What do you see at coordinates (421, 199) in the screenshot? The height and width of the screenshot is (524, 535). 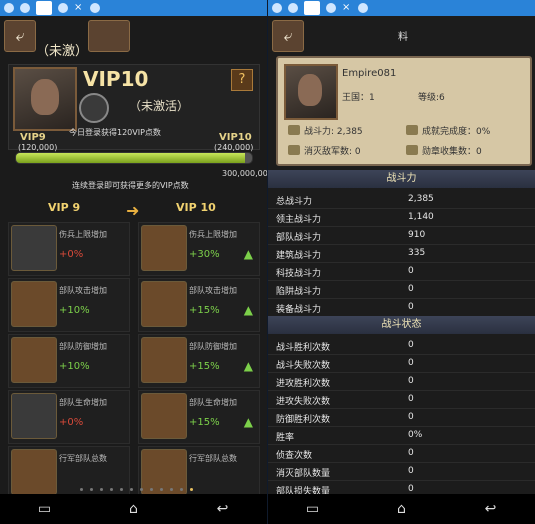 I see `stat-value: 2,385` at bounding box center [421, 199].